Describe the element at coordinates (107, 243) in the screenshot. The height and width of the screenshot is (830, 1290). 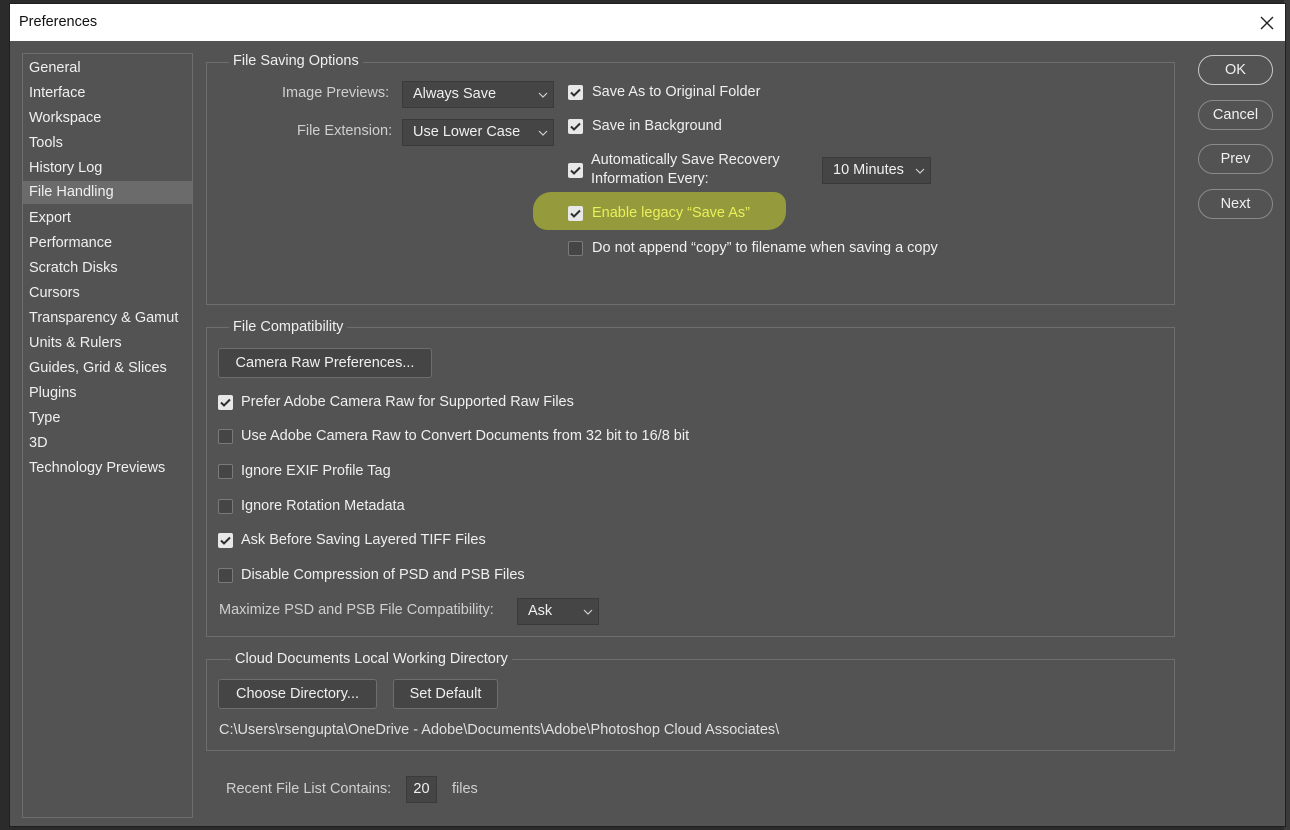
I see `sidebar-item-performance: Performance` at that location.